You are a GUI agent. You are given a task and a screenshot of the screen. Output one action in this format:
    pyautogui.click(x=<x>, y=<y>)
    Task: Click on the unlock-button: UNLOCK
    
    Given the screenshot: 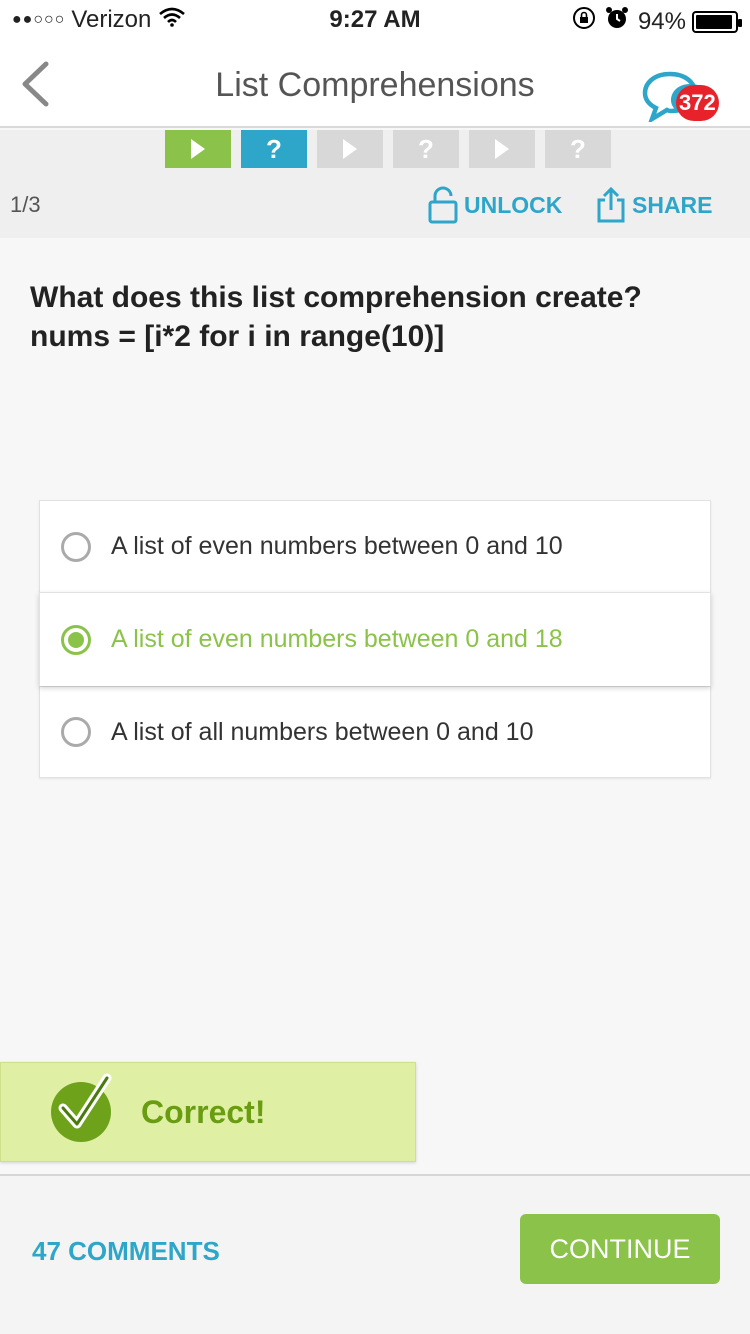 What is the action you would take?
    pyautogui.click(x=495, y=205)
    